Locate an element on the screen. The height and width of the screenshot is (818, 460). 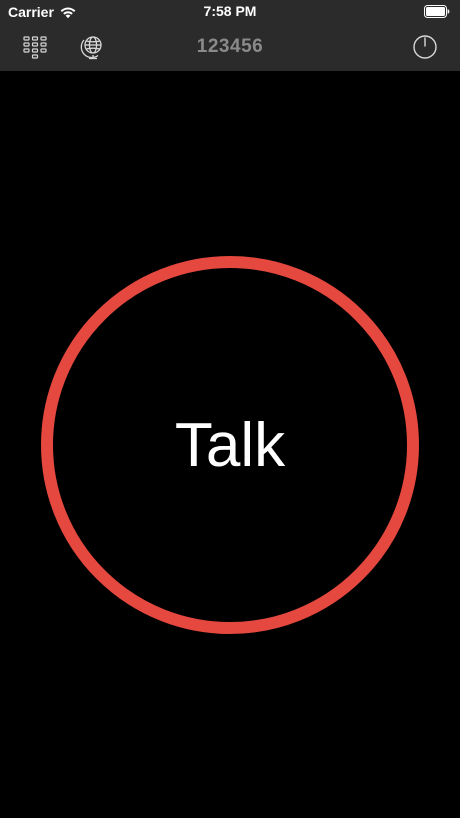
power-icon is located at coordinates (425, 47).